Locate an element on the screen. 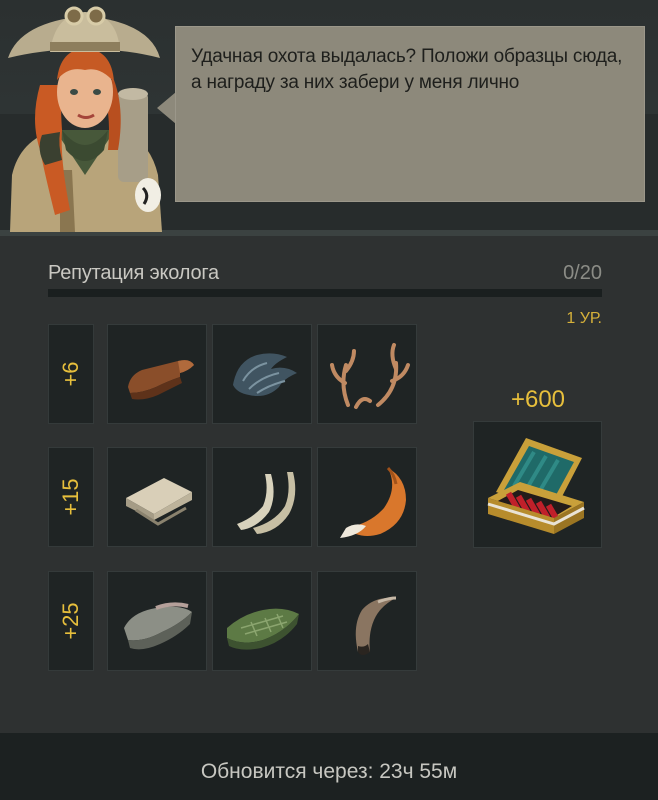  ammo-case-icon is located at coordinates (536, 486).